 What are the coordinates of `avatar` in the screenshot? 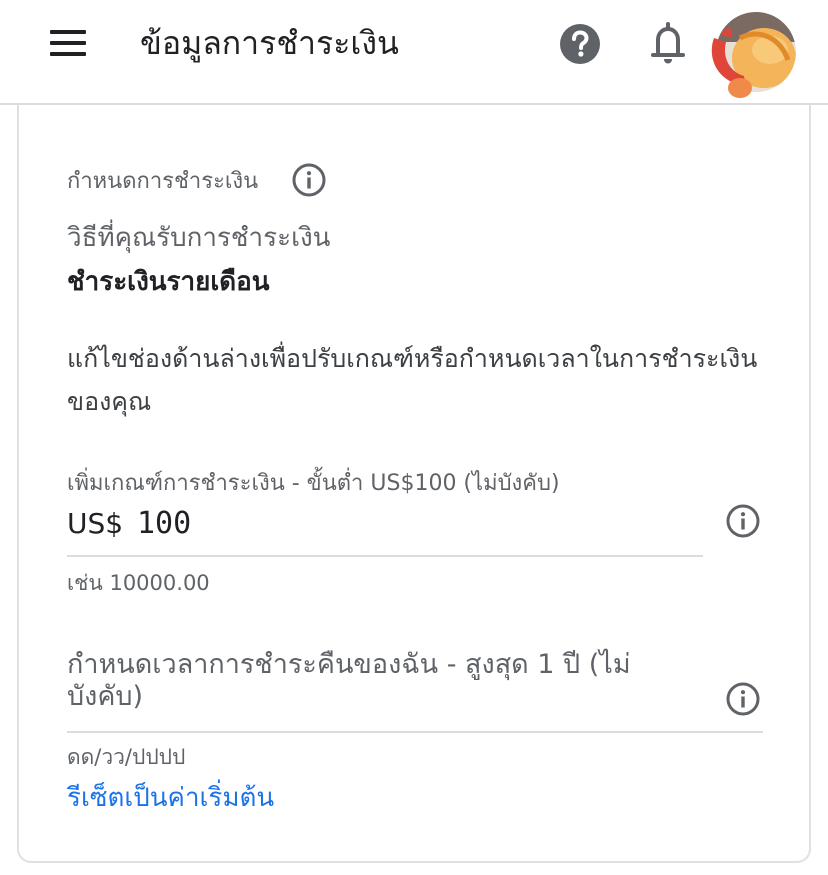 It's located at (750, 58).